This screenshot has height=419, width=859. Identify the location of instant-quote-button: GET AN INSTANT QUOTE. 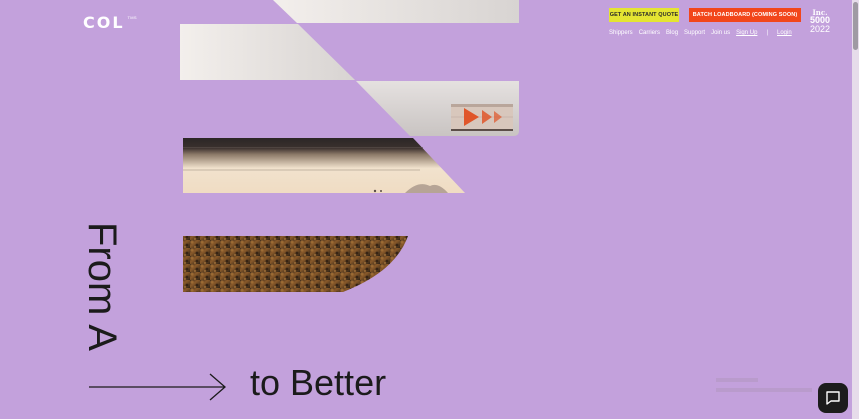
(644, 15).